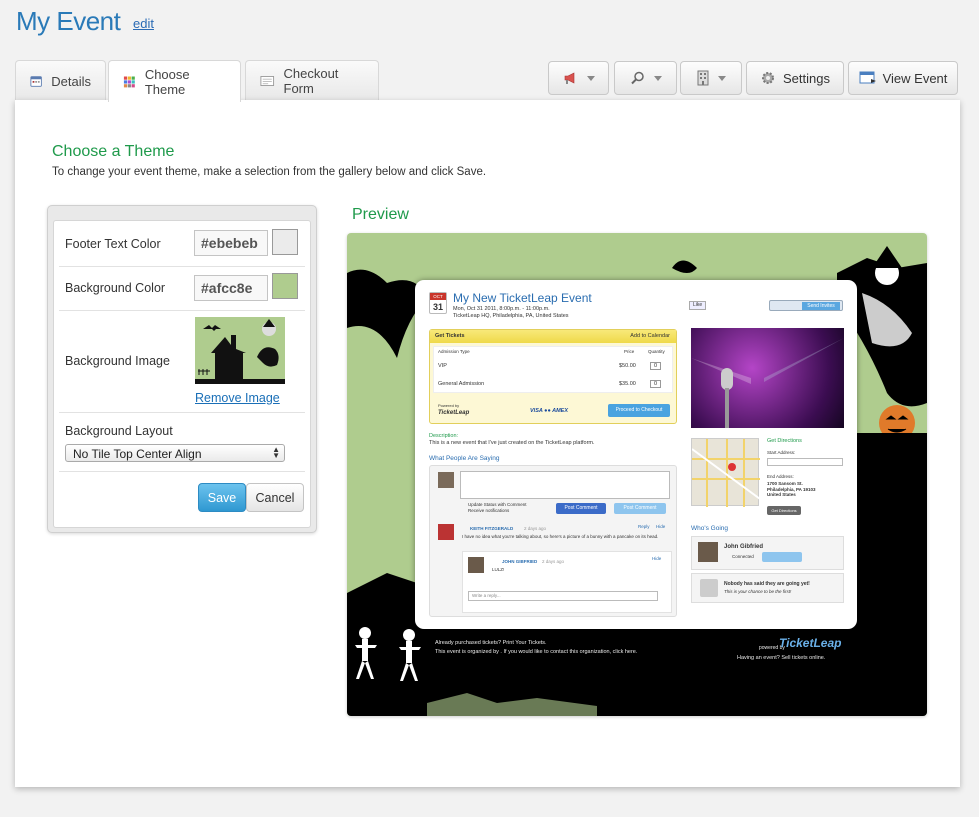 The width and height of the screenshot is (979, 817). Describe the element at coordinates (645, 78) in the screenshot. I see `search-button` at that location.